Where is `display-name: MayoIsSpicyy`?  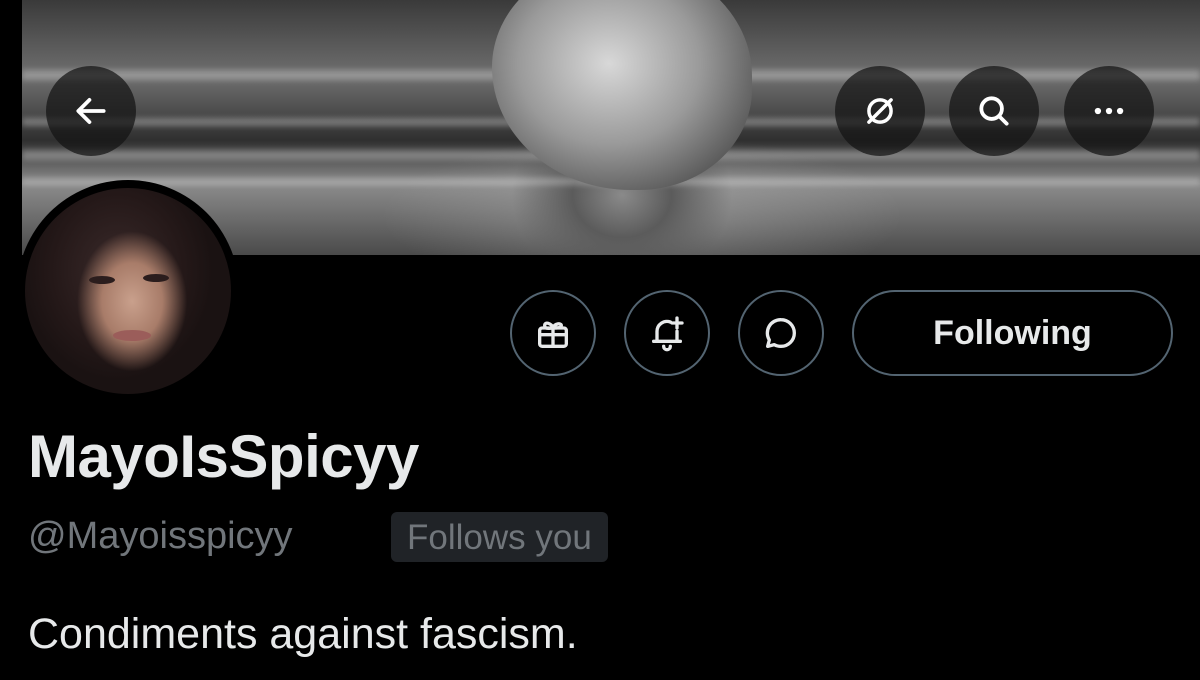 display-name: MayoIsSpicyy is located at coordinates (223, 456).